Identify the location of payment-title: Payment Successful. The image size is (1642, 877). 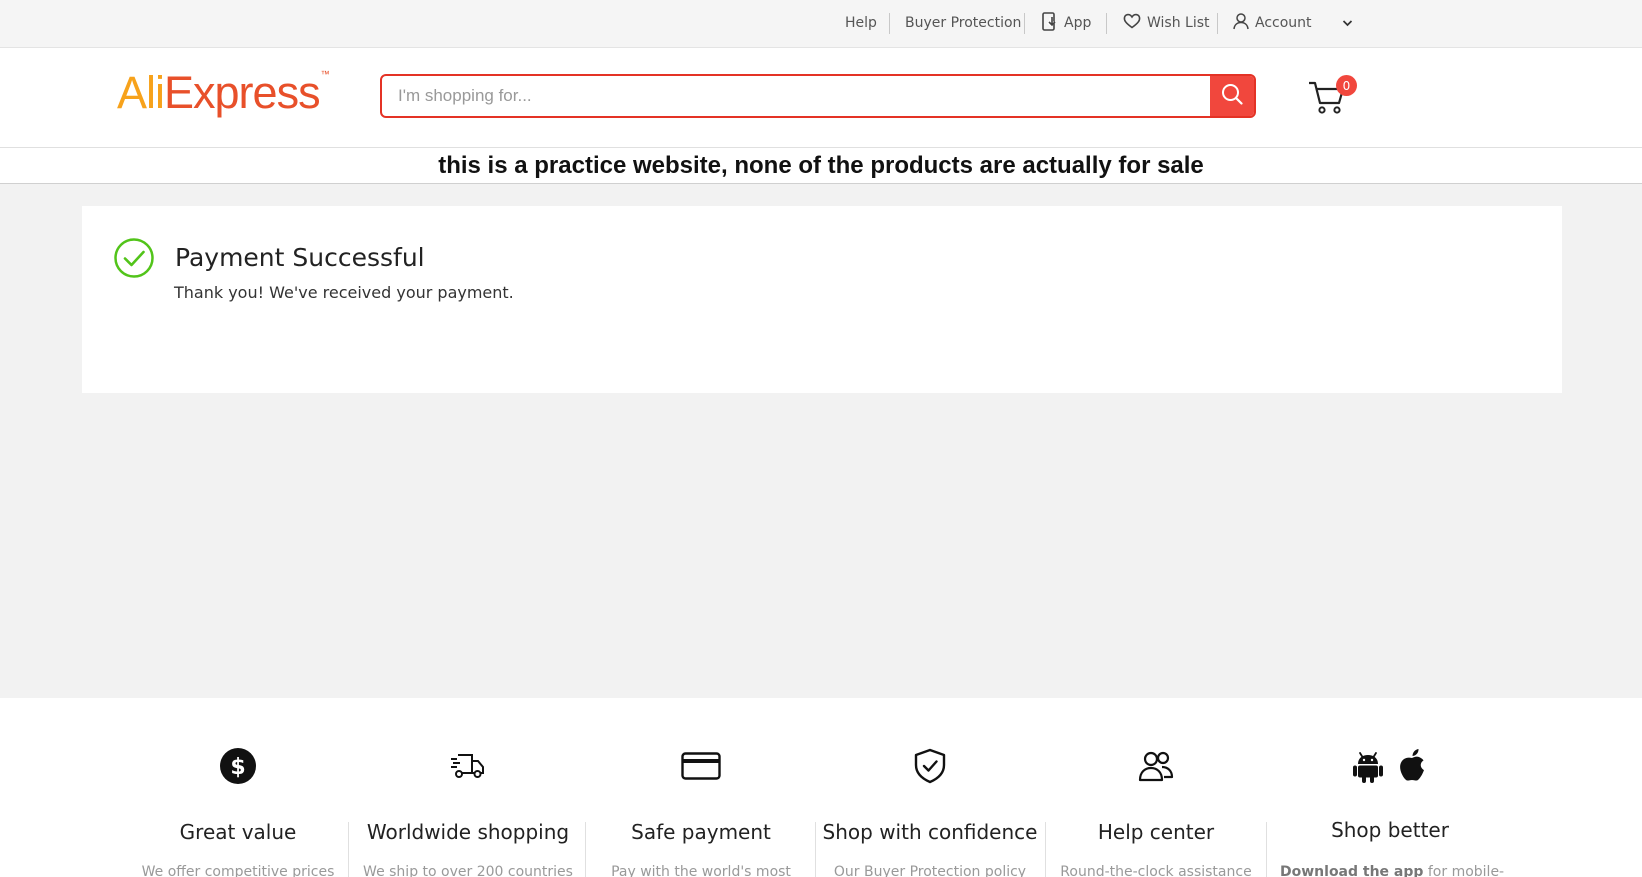
(300, 257).